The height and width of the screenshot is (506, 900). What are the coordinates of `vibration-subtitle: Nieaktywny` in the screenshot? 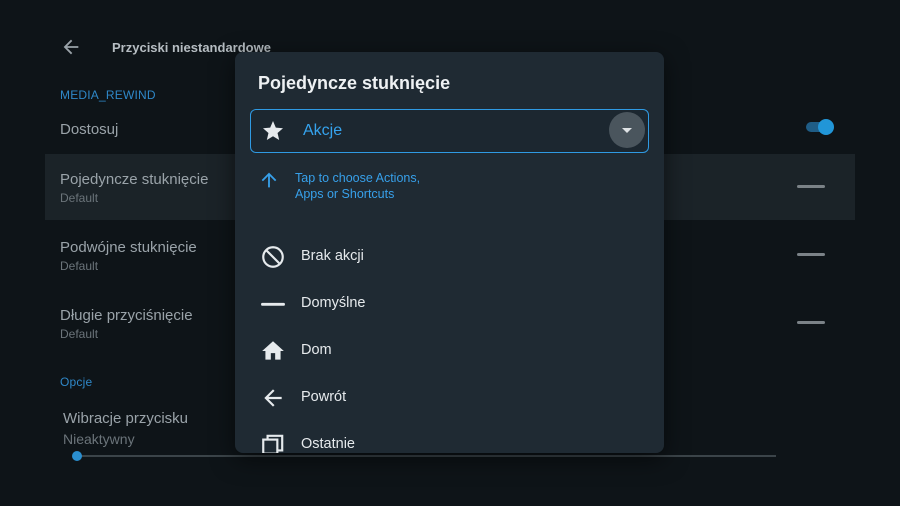 It's located at (99, 439).